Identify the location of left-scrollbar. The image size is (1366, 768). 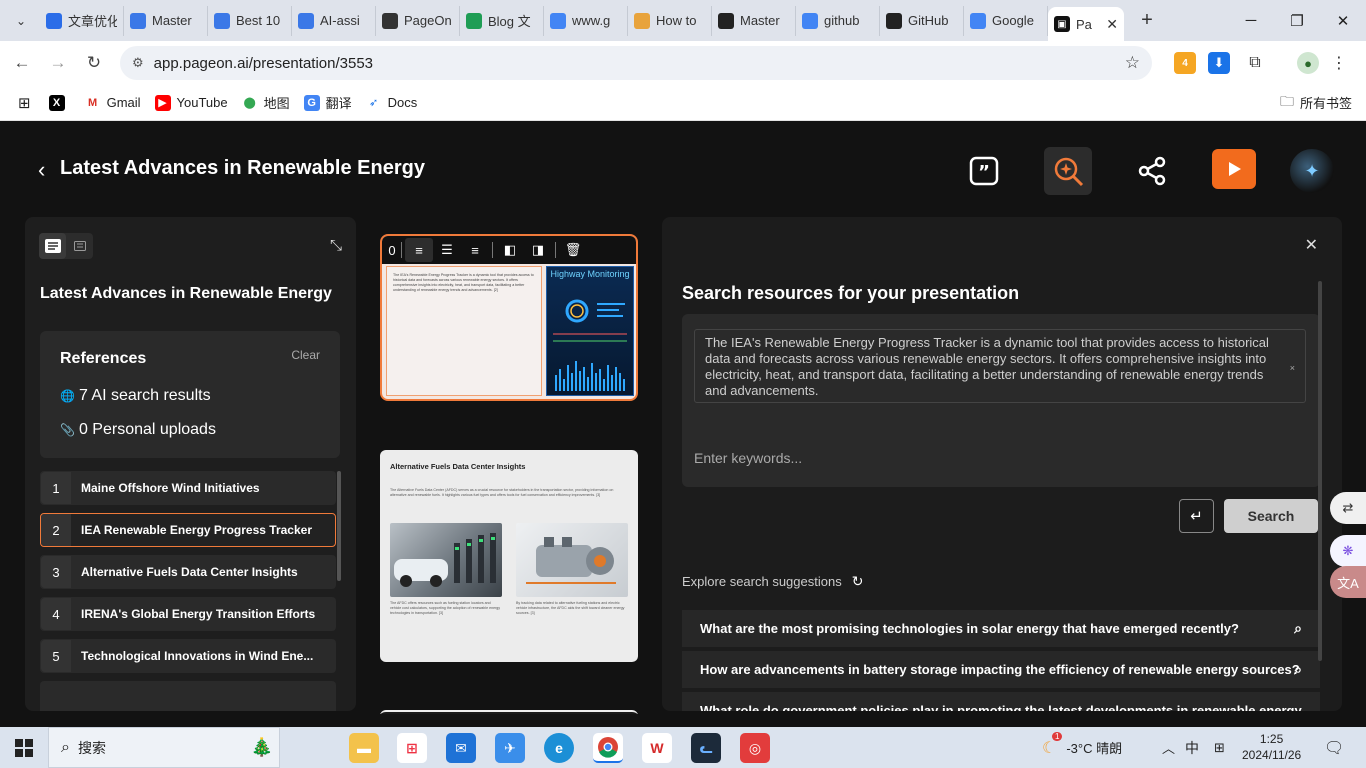
(339, 526).